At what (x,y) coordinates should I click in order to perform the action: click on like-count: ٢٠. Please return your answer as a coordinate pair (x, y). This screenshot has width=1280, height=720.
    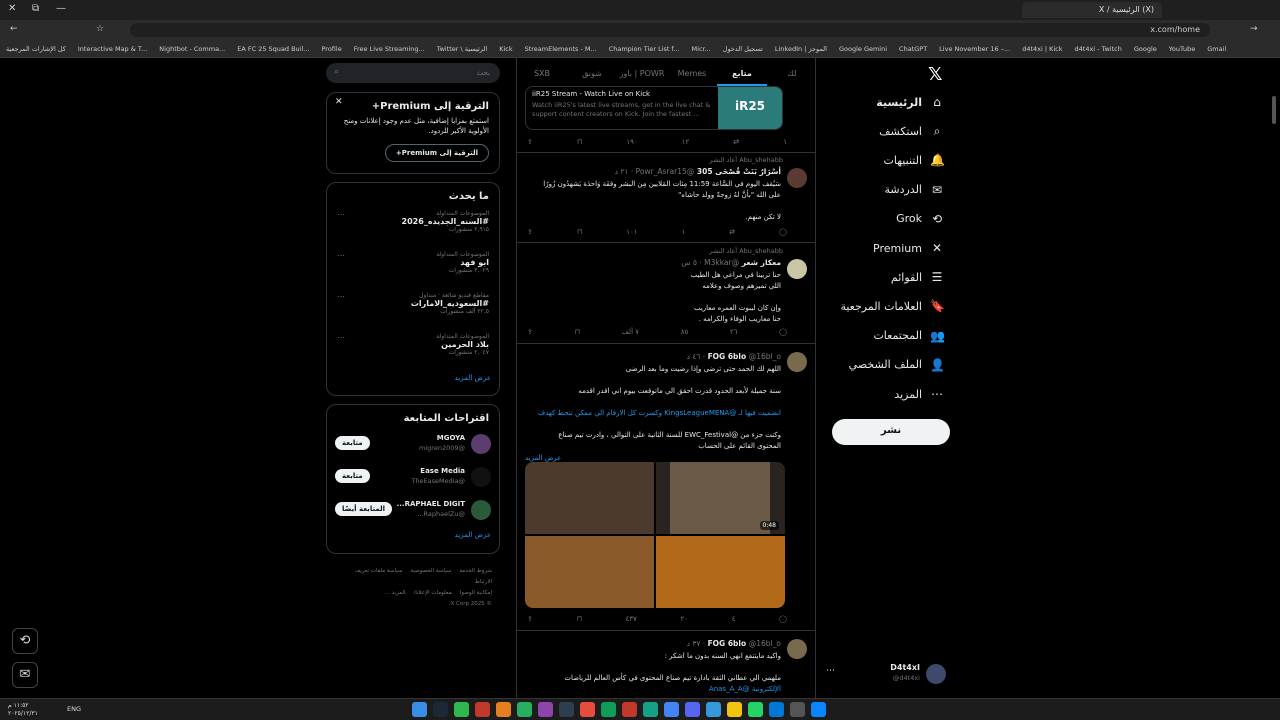
    Looking at the image, I should click on (685, 621).